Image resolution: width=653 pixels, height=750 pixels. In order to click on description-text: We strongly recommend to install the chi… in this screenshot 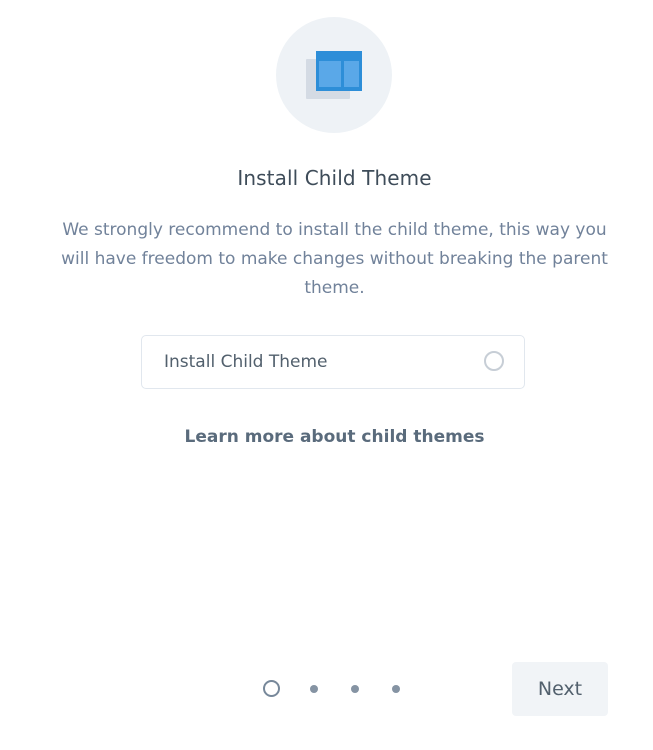, I will do `click(334, 259)`.